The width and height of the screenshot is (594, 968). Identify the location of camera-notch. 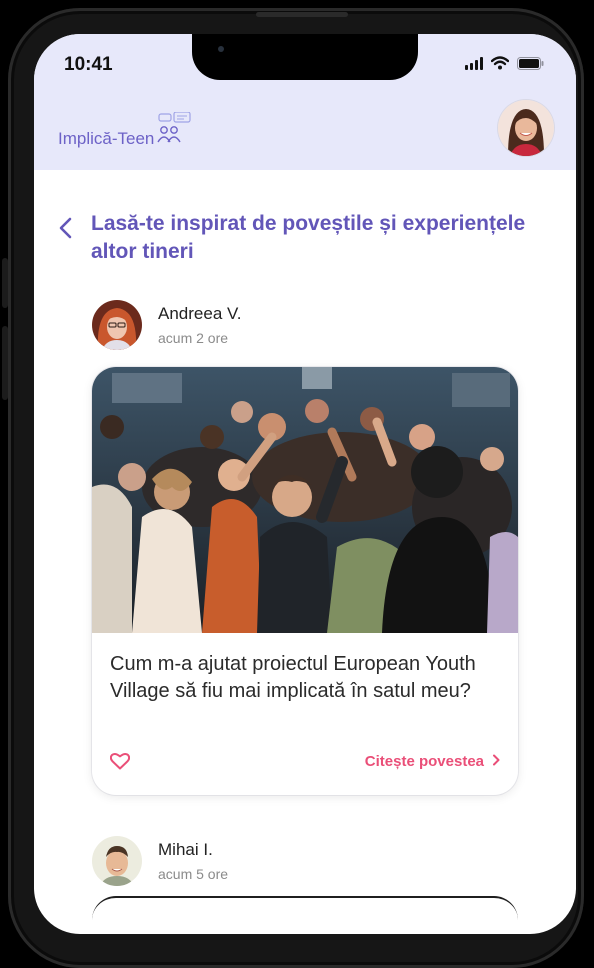
(305, 57).